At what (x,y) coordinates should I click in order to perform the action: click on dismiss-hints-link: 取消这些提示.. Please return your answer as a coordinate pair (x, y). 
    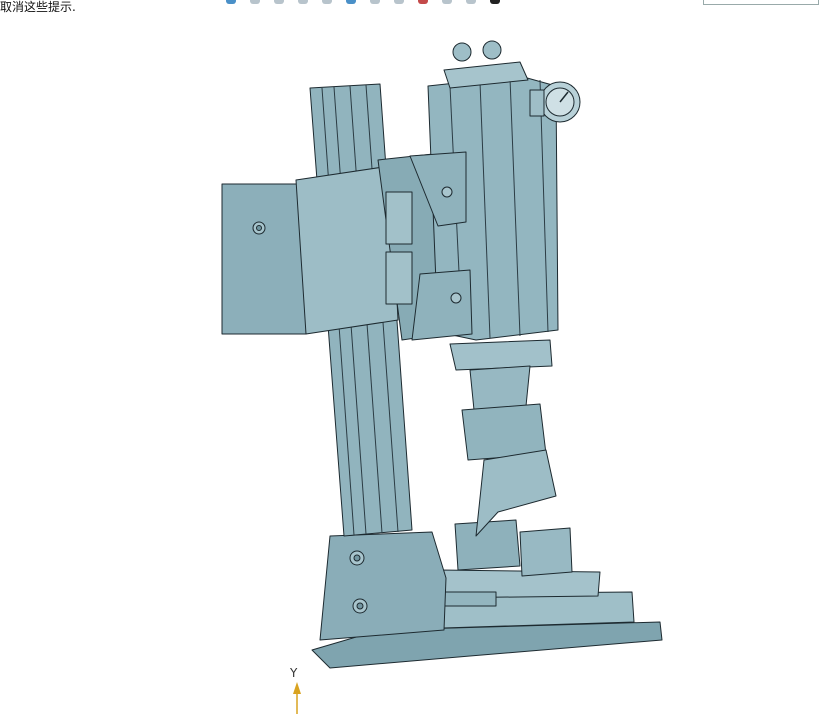
    Looking at the image, I should click on (38, 7).